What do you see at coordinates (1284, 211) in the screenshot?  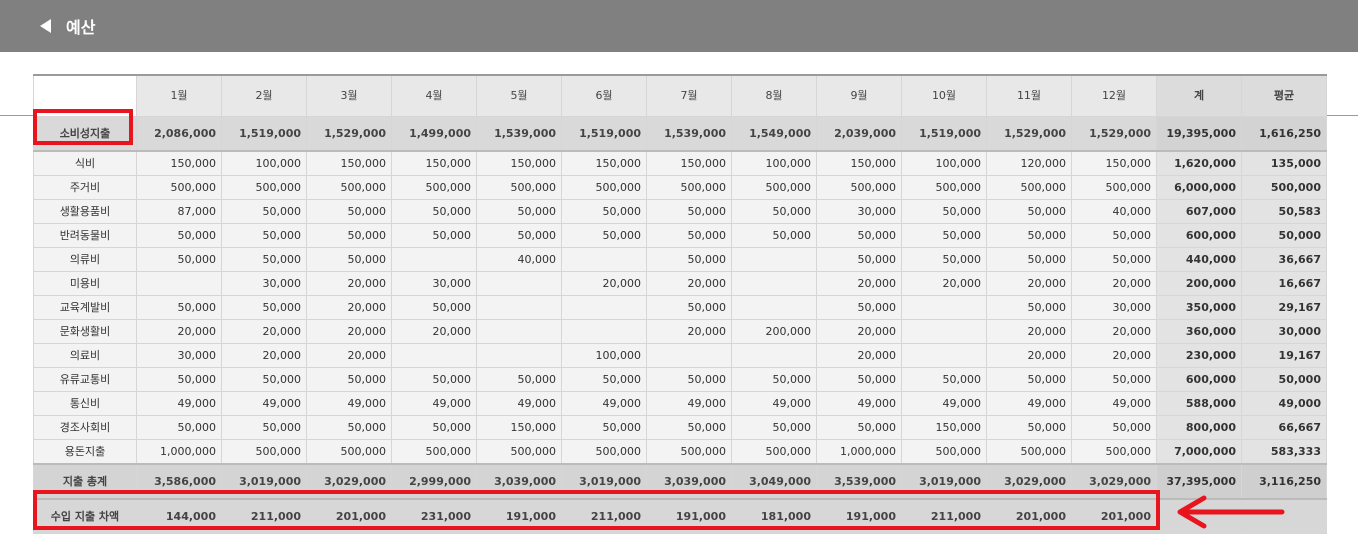 I see `row-average-cell: 50,583` at bounding box center [1284, 211].